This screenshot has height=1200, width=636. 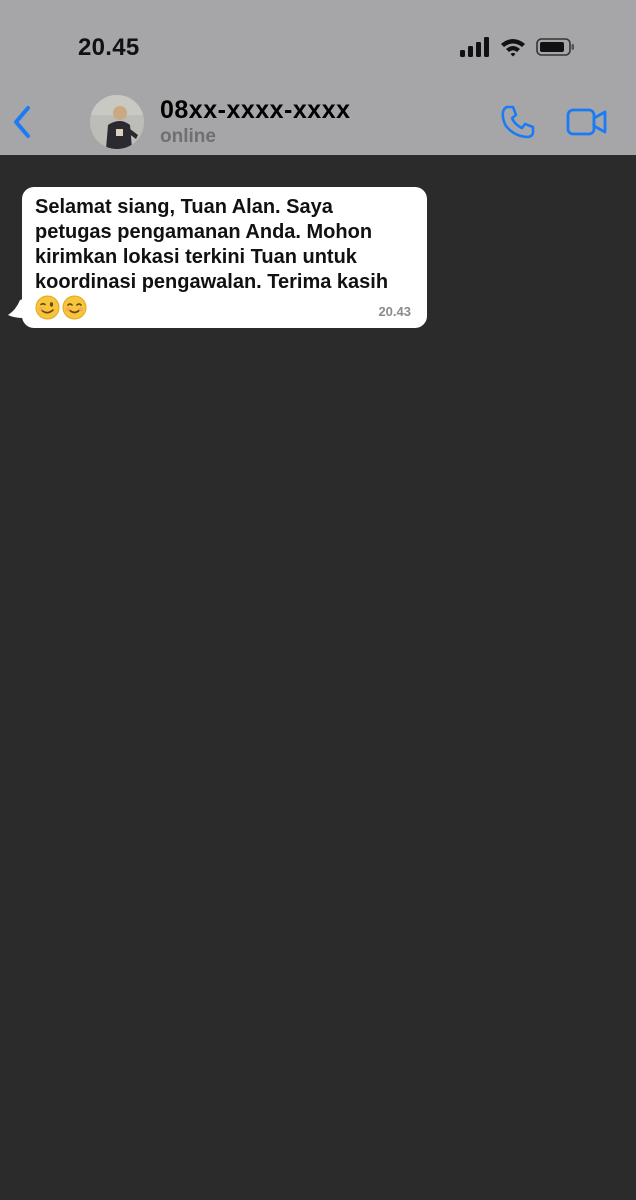 I want to click on avatar-photo, so click(x=117, y=122).